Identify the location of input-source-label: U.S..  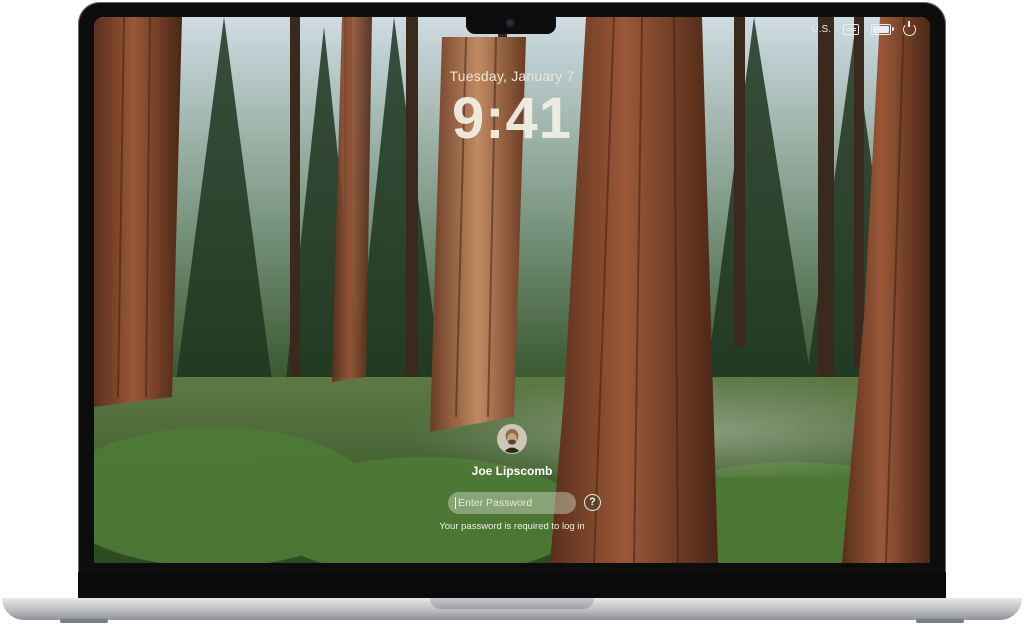
(821, 29).